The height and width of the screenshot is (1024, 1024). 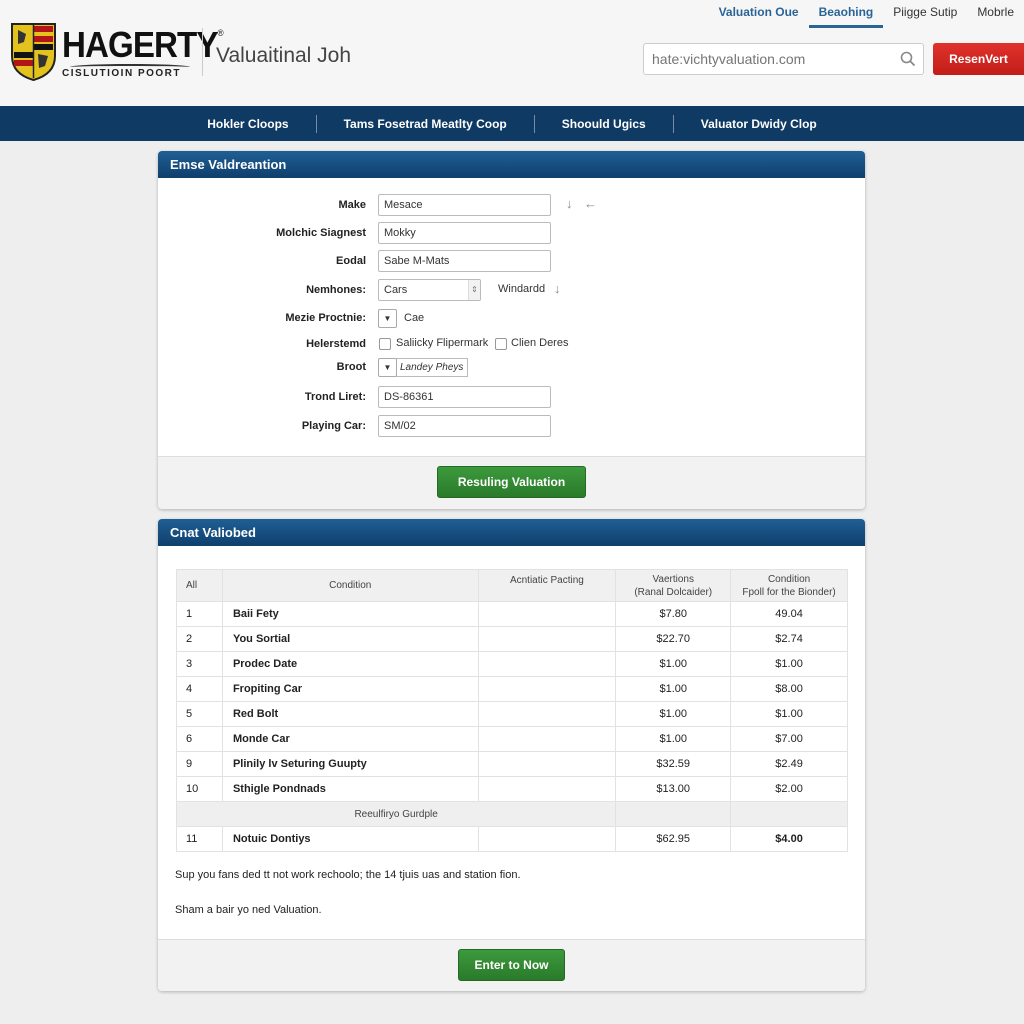 What do you see at coordinates (351, 367) in the screenshot?
I see `broot-label: Broot` at bounding box center [351, 367].